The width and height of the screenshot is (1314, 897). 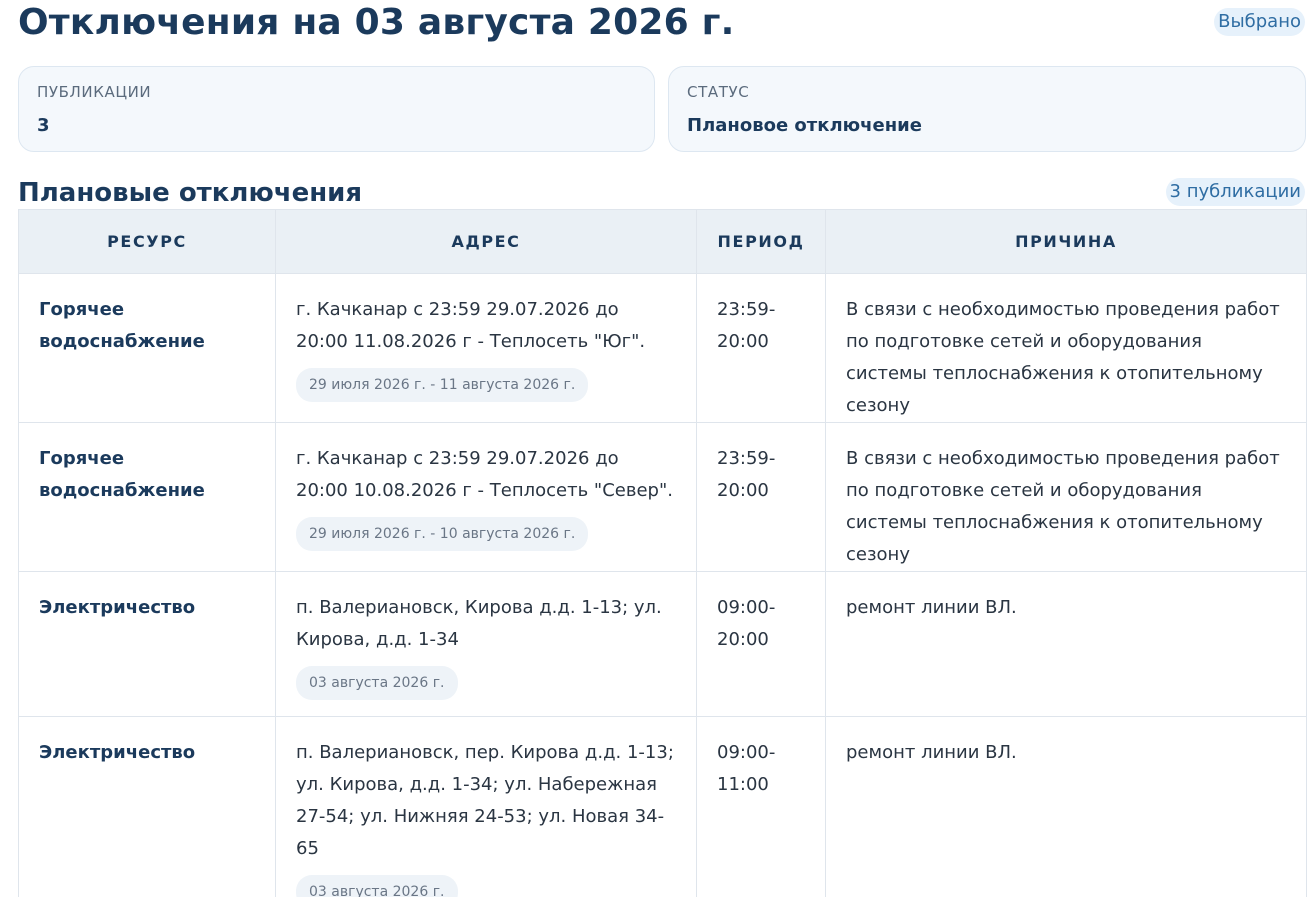 What do you see at coordinates (486, 241) in the screenshot?
I see `header-address: АДРЕС` at bounding box center [486, 241].